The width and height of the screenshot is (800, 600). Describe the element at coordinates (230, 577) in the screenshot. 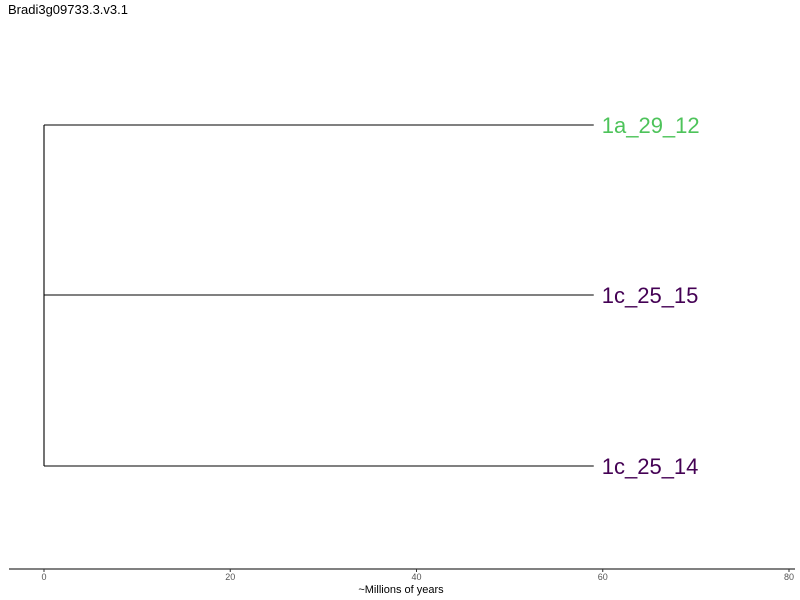

I see `x-tick-label-20: 20` at that location.